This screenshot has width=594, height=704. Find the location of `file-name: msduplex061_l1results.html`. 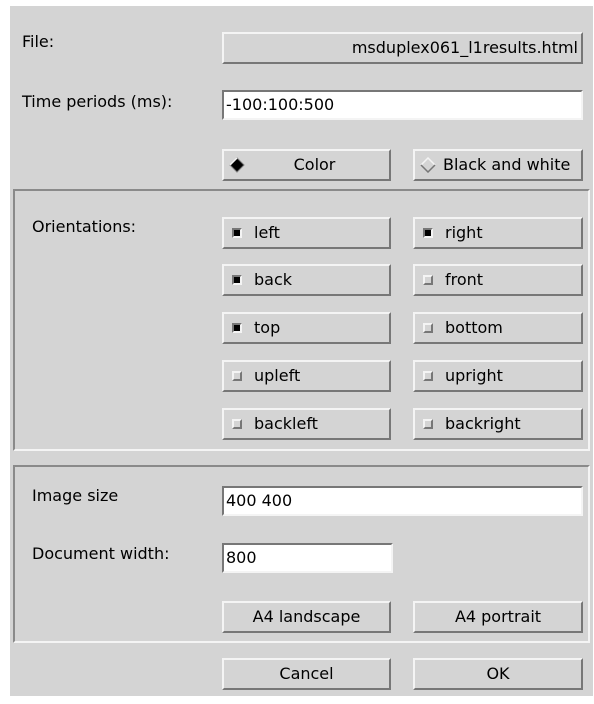

file-name: msduplex061_l1results.html is located at coordinates (464, 47).